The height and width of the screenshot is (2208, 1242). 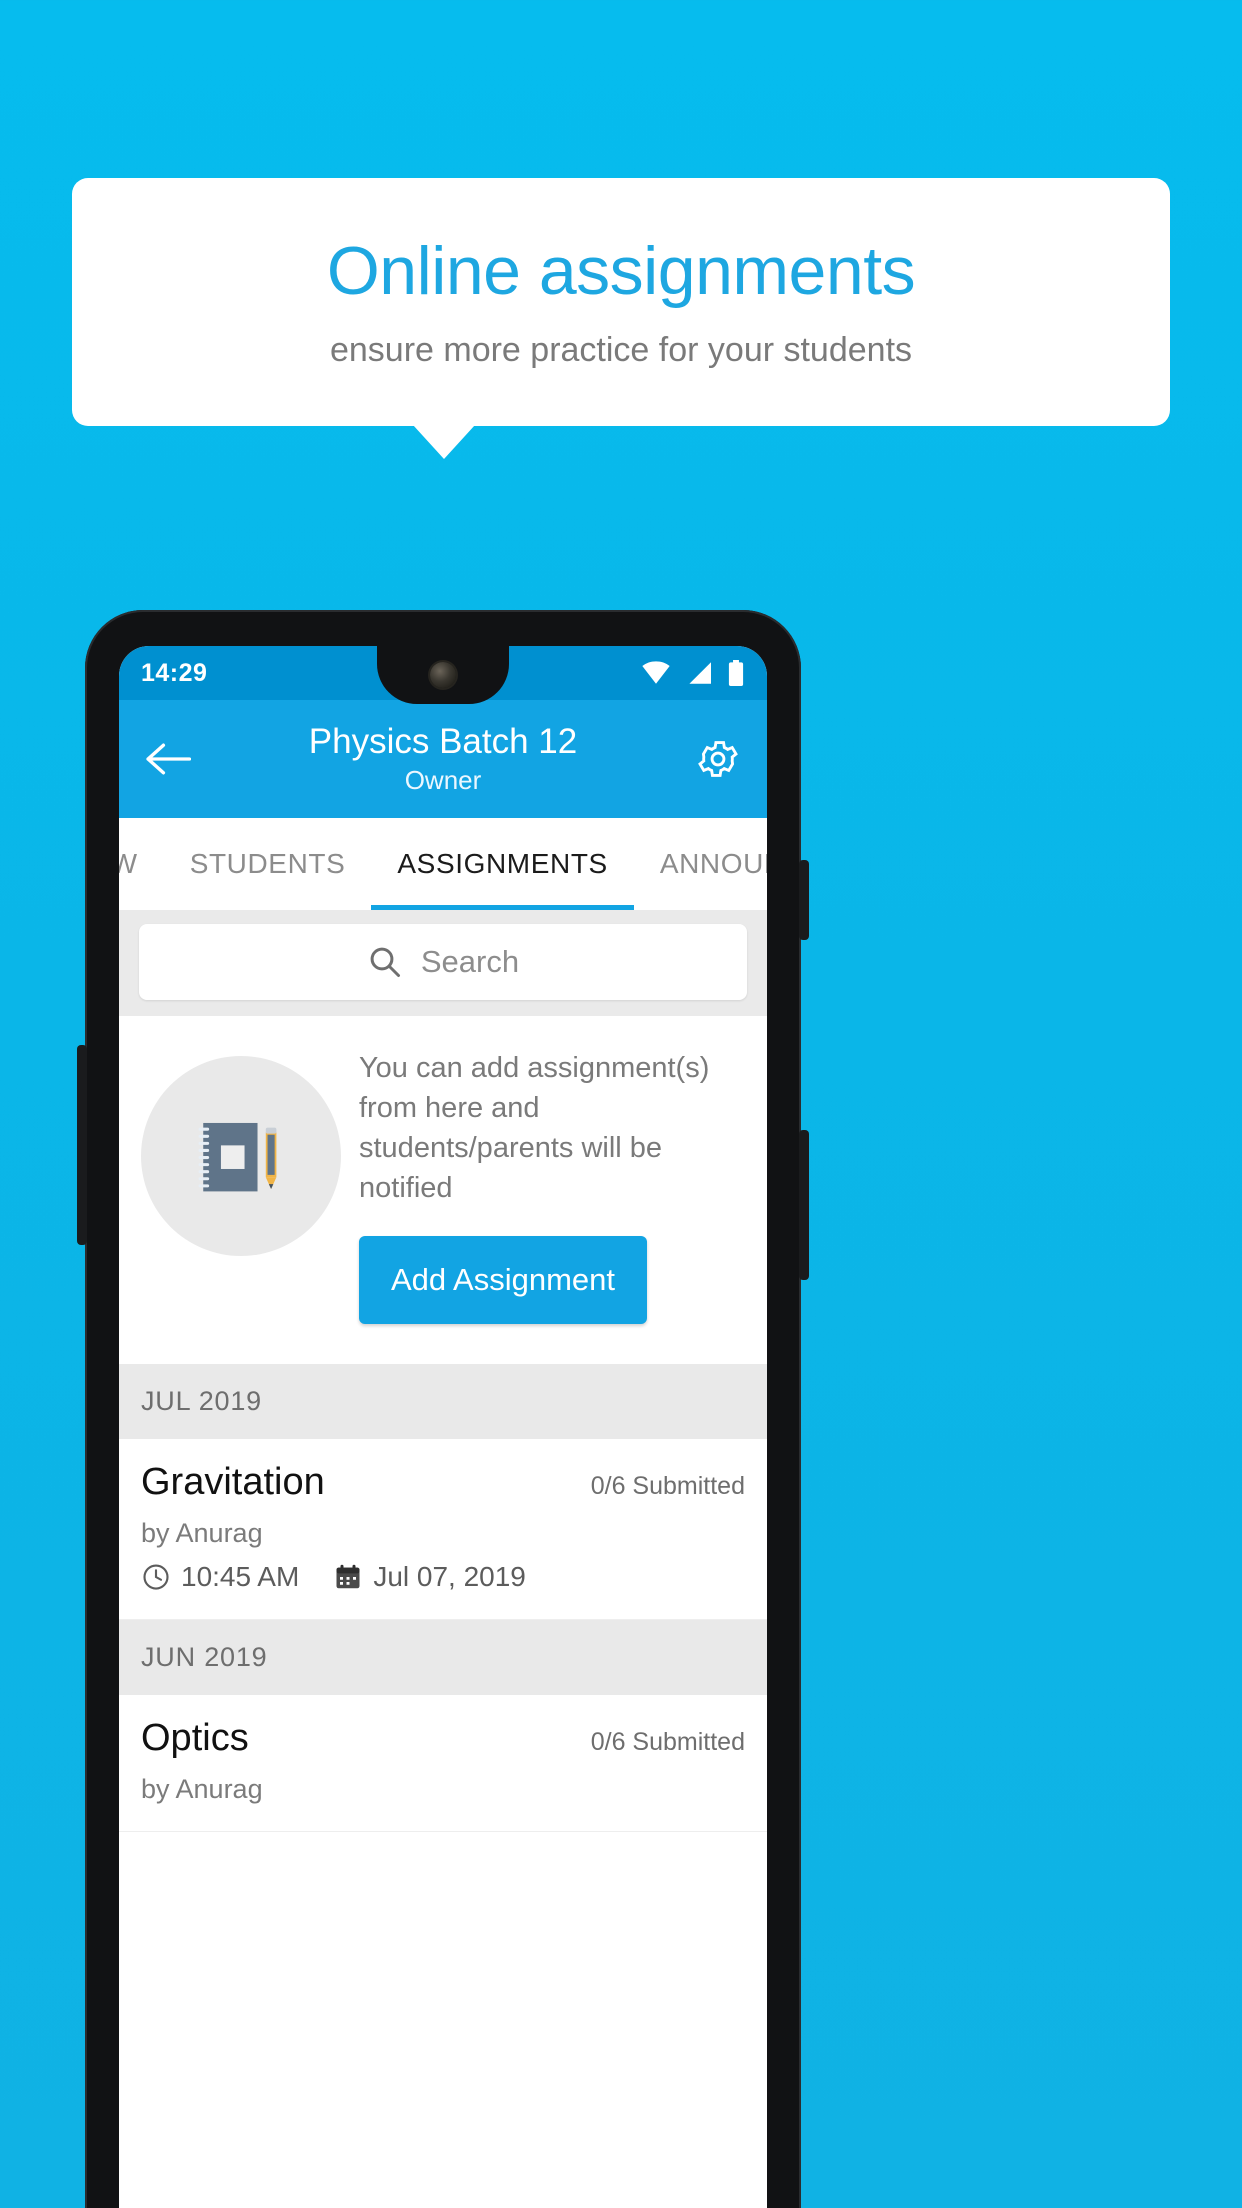 What do you see at coordinates (656, 673) in the screenshot?
I see `wifi-icon` at bounding box center [656, 673].